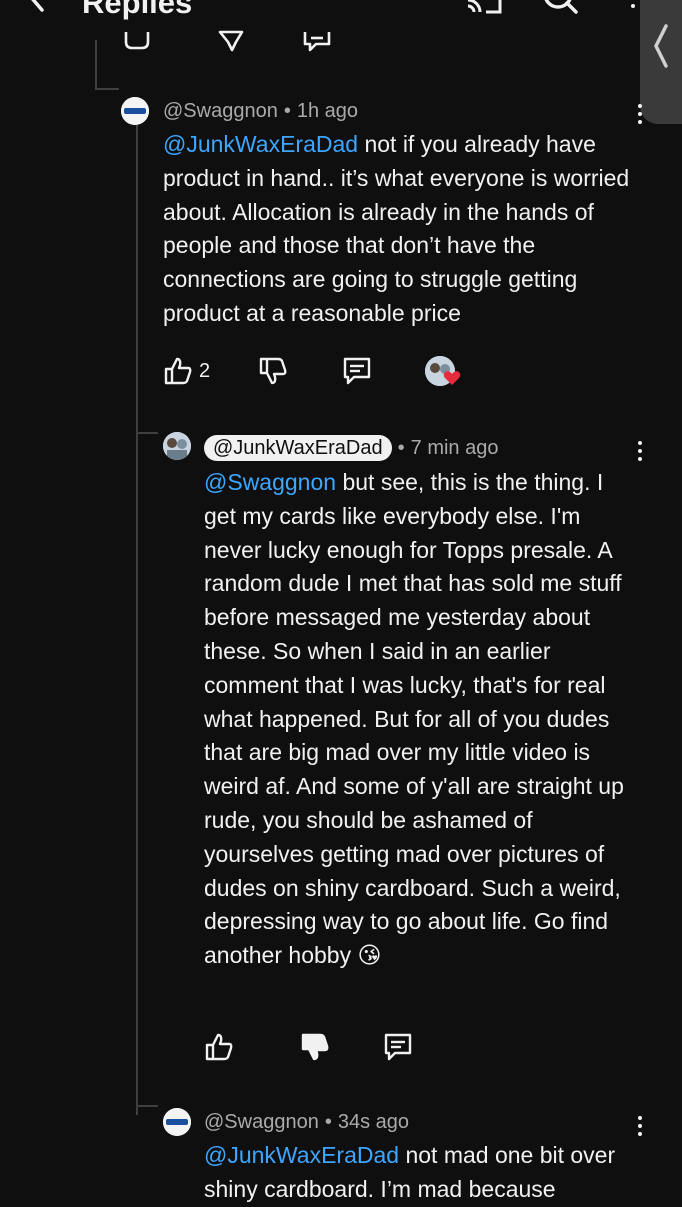  Describe the element at coordinates (484, 8) in the screenshot. I see `cast-icon` at that location.